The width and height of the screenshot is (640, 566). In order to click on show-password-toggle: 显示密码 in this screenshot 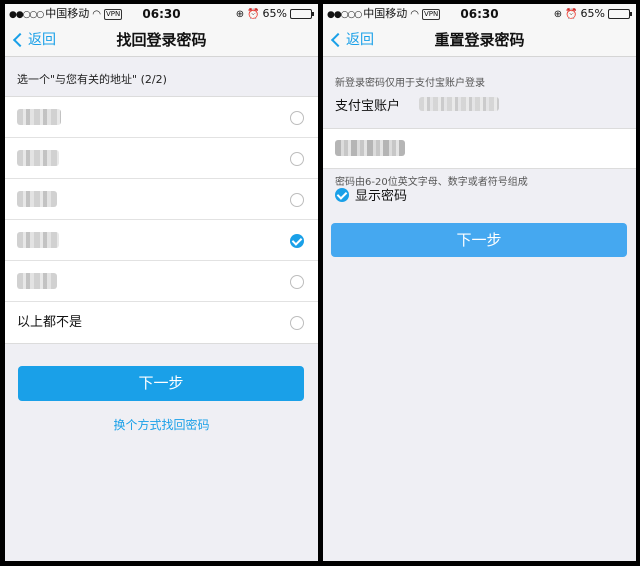, I will do `click(371, 197)`.